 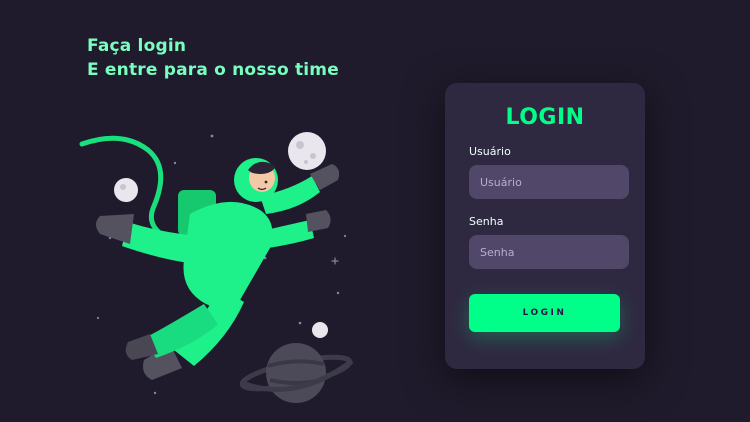 What do you see at coordinates (213, 58) in the screenshot?
I see `headline: Faça login E entre para o nosso time` at bounding box center [213, 58].